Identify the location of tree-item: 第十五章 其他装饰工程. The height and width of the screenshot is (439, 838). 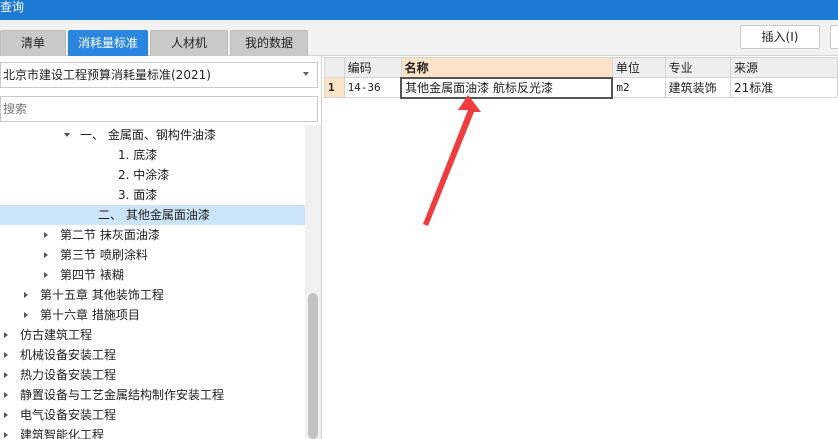
(152, 295).